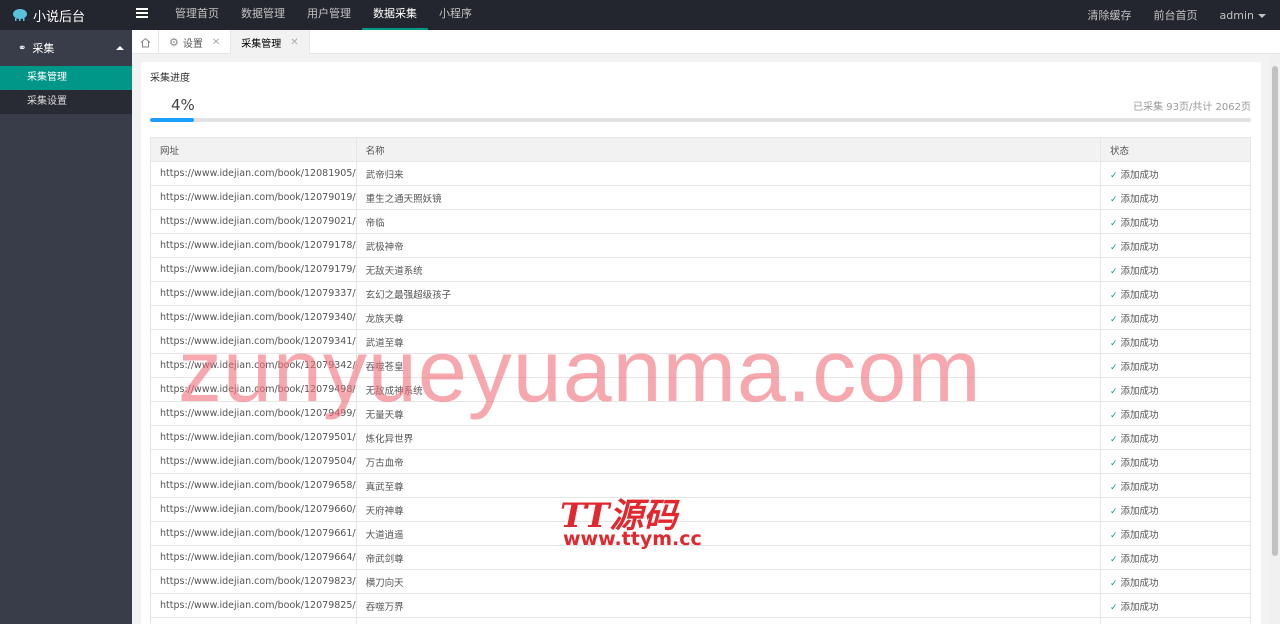  I want to click on topnav-data-collect: 数据采集, so click(395, 15).